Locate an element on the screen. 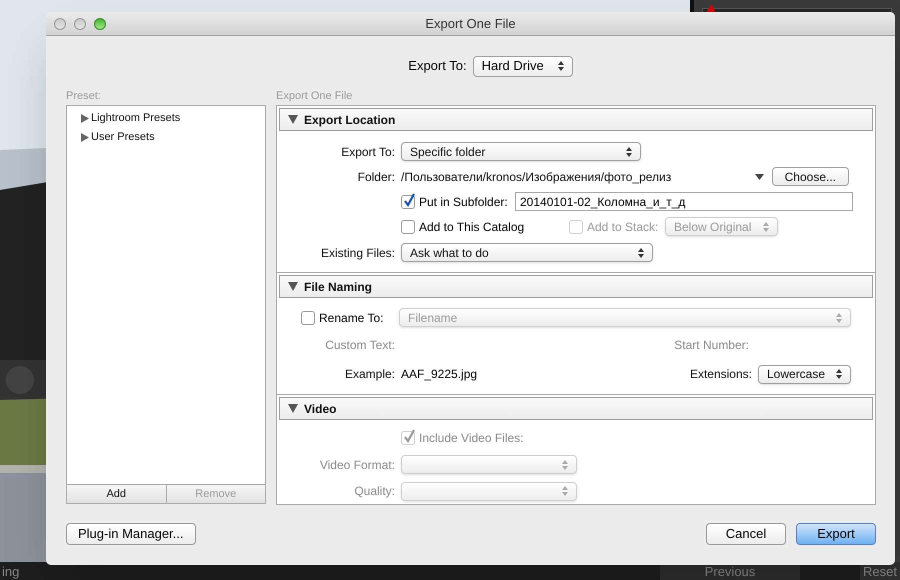  dropdown: Lowercase is located at coordinates (804, 374).